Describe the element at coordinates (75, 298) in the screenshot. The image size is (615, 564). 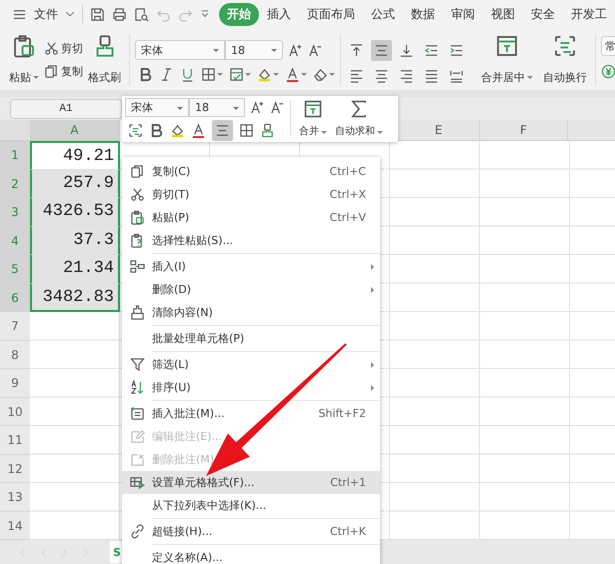
I see `table-cell: 3482.83` at that location.